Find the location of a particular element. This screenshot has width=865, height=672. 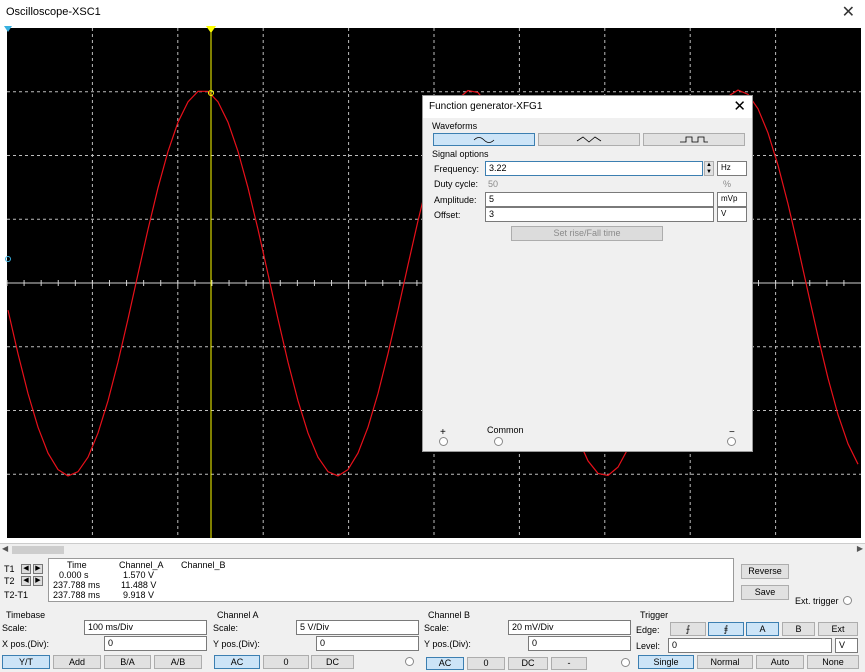

trigger-auto-button: Auto is located at coordinates (780, 662).